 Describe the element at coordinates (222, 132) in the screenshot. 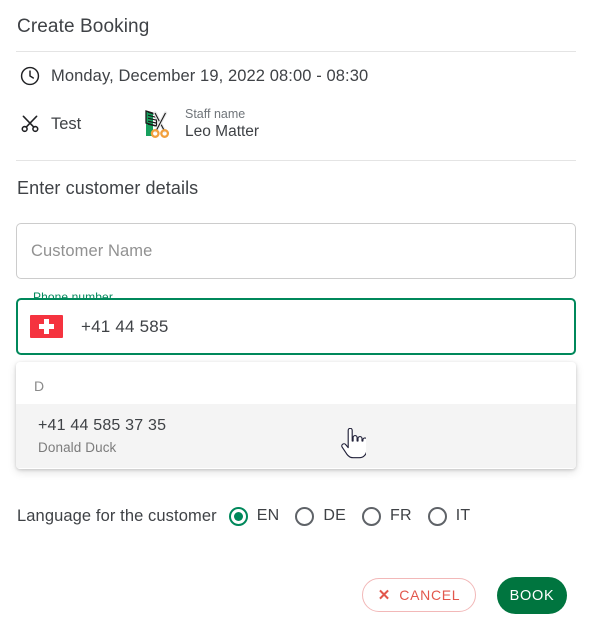

I see `staff-name-value: Leo Matter` at that location.